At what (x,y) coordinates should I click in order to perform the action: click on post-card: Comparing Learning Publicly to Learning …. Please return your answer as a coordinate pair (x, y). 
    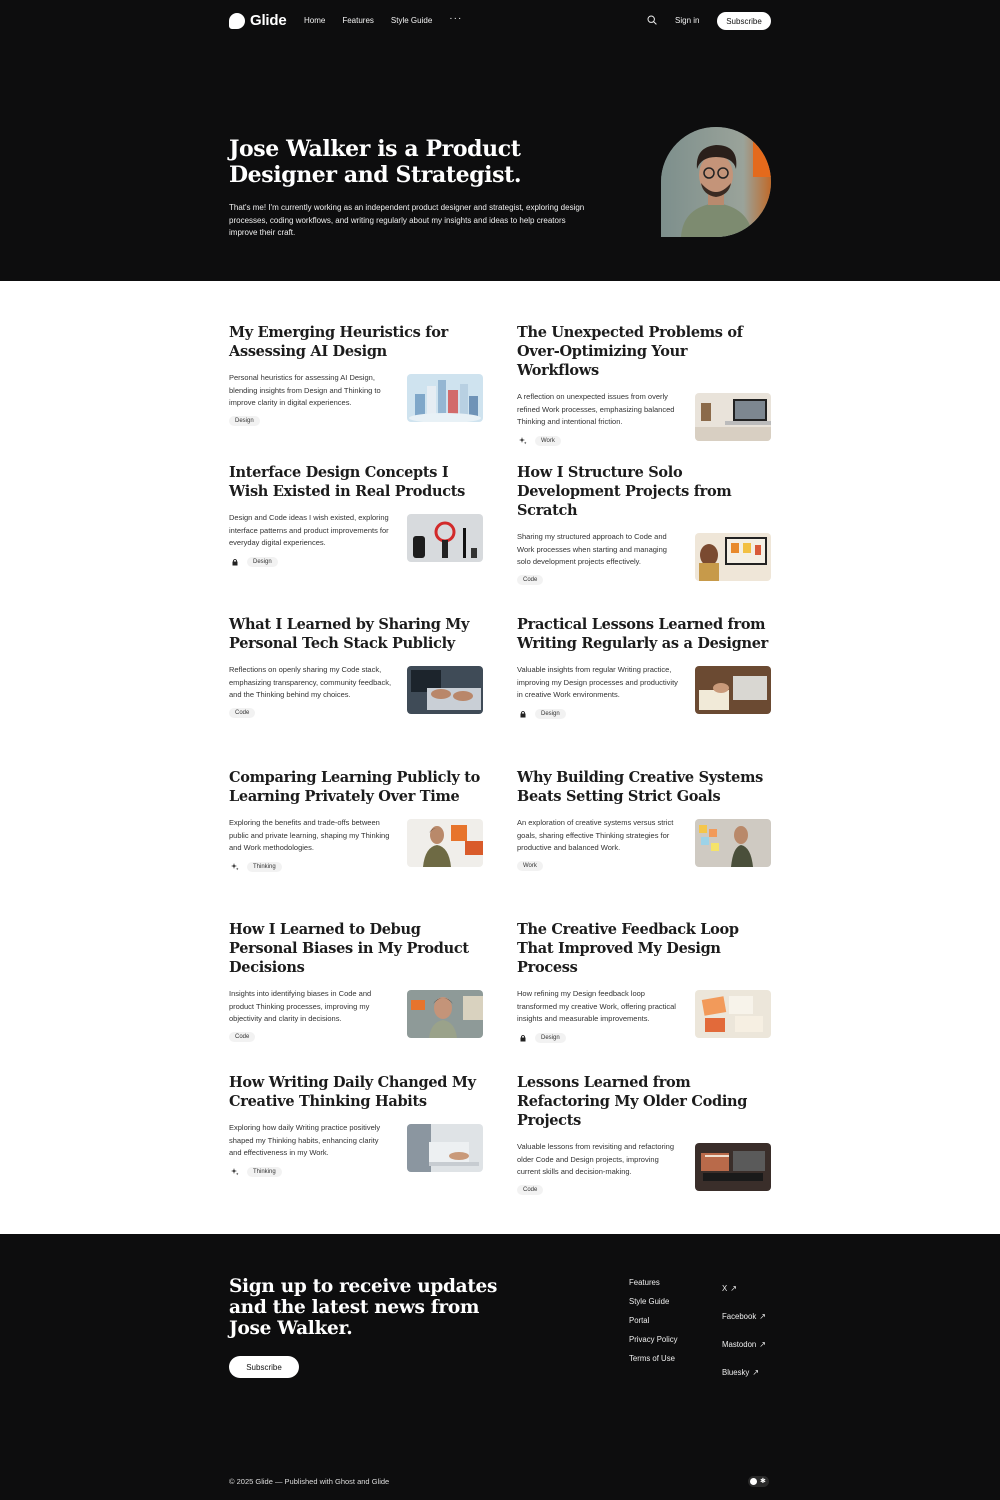
    Looking at the image, I should click on (357, 838).